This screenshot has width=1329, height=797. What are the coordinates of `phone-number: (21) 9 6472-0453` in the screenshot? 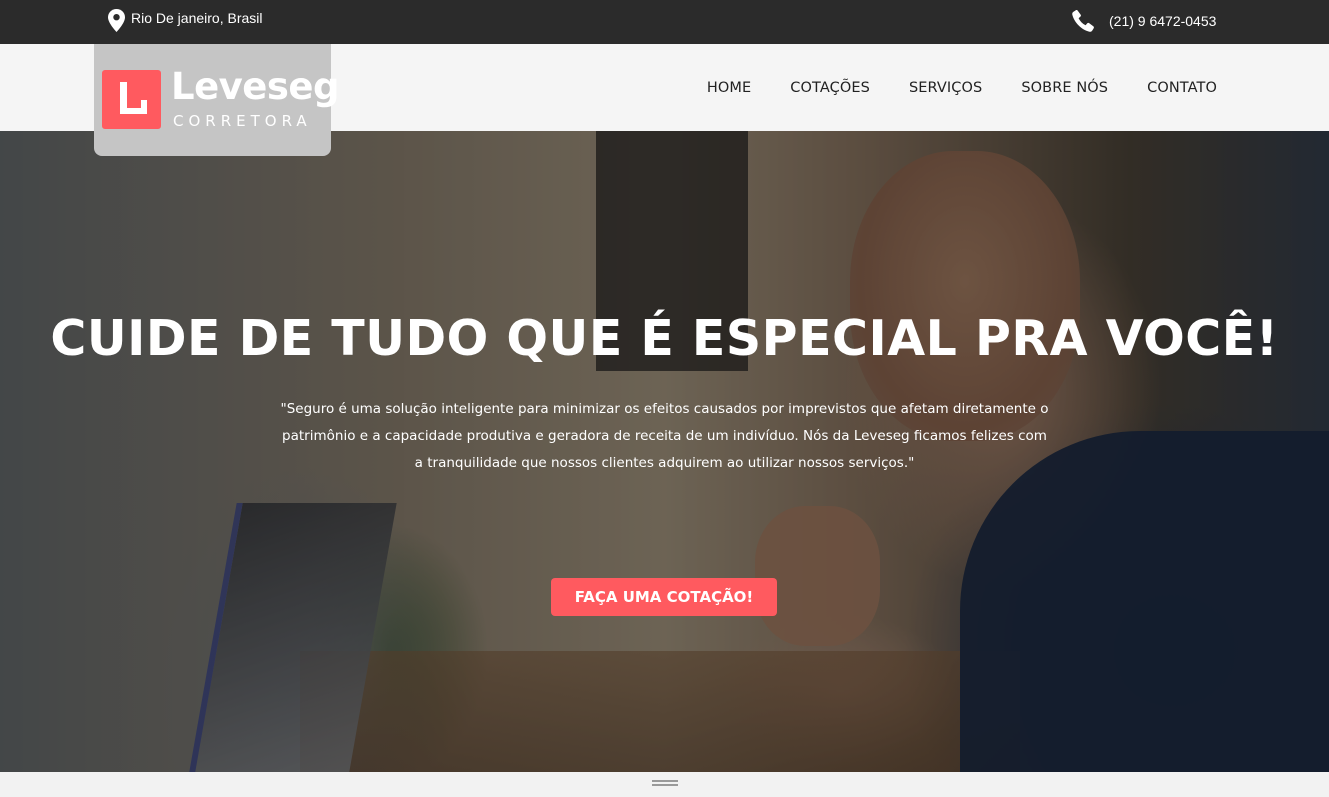 It's located at (1162, 21).